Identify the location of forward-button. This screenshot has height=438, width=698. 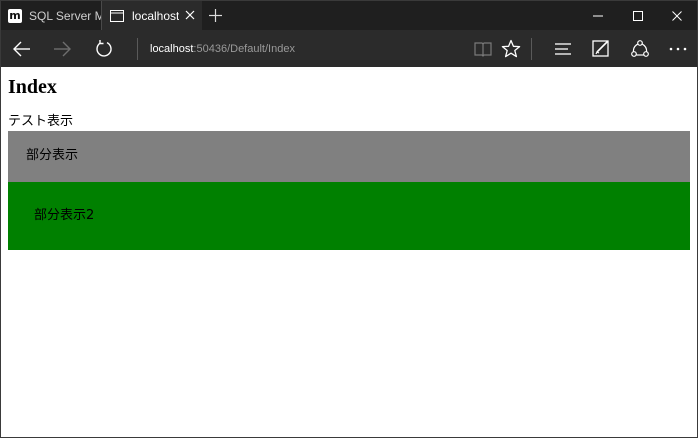
(62, 49).